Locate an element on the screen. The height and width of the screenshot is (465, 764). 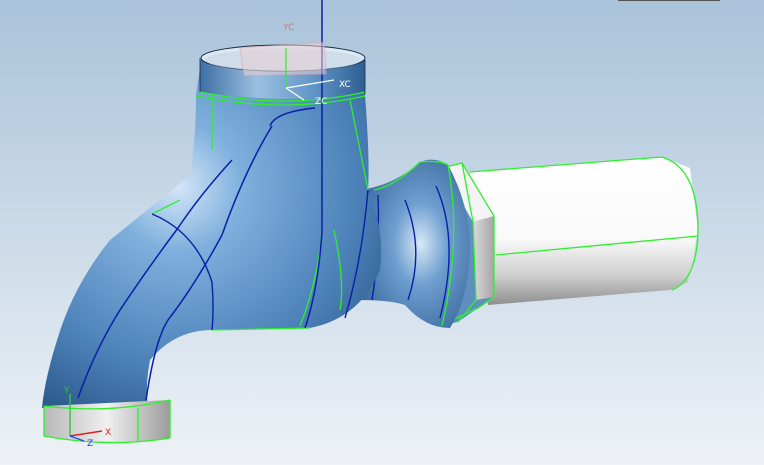
abs-label-y: Y is located at coordinates (66, 391).